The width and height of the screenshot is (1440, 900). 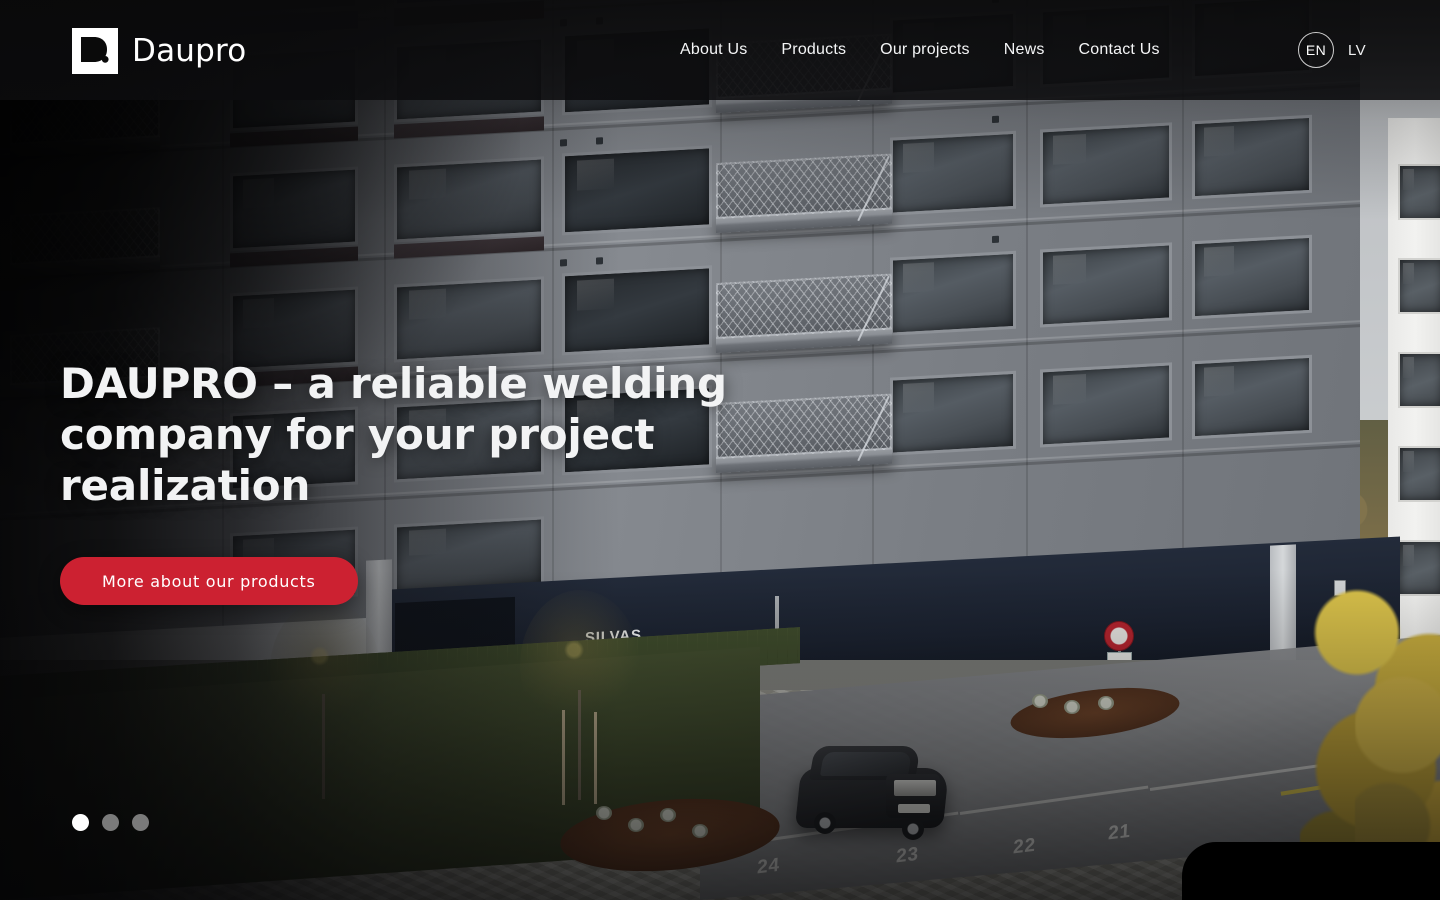 I want to click on nav-item-products: Products, so click(x=813, y=50).